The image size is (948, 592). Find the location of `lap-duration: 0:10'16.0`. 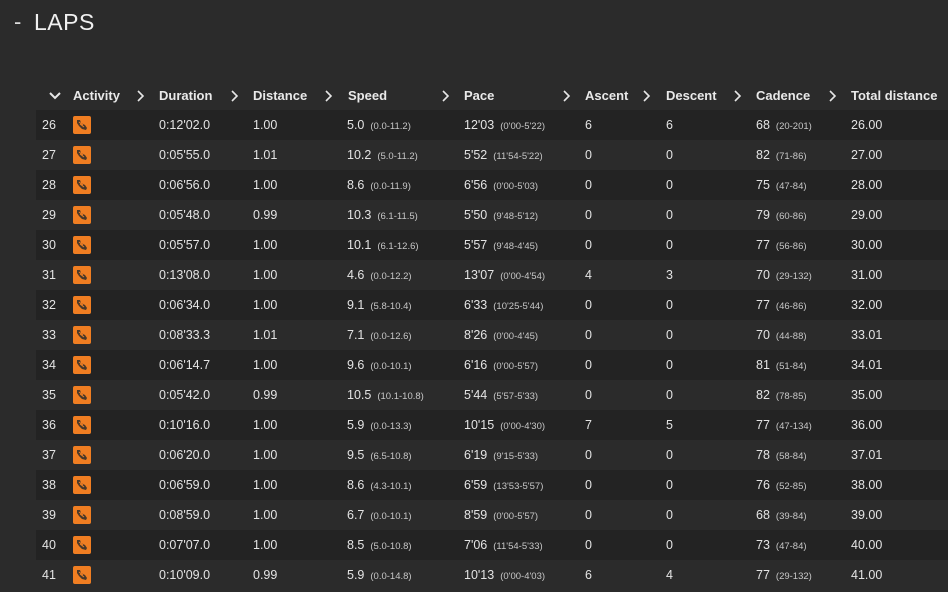

lap-duration: 0:10'16.0 is located at coordinates (185, 425).